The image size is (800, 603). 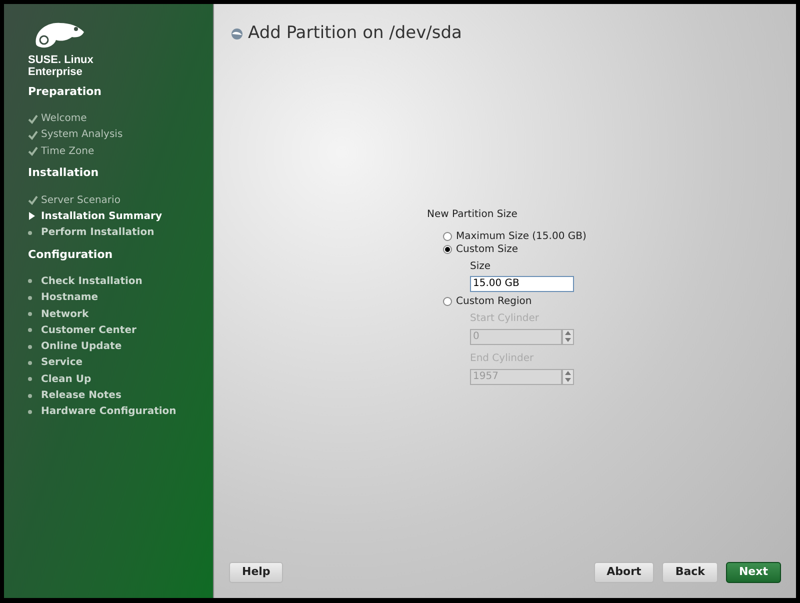 What do you see at coordinates (62, 363) in the screenshot?
I see `step-label: Service` at bounding box center [62, 363].